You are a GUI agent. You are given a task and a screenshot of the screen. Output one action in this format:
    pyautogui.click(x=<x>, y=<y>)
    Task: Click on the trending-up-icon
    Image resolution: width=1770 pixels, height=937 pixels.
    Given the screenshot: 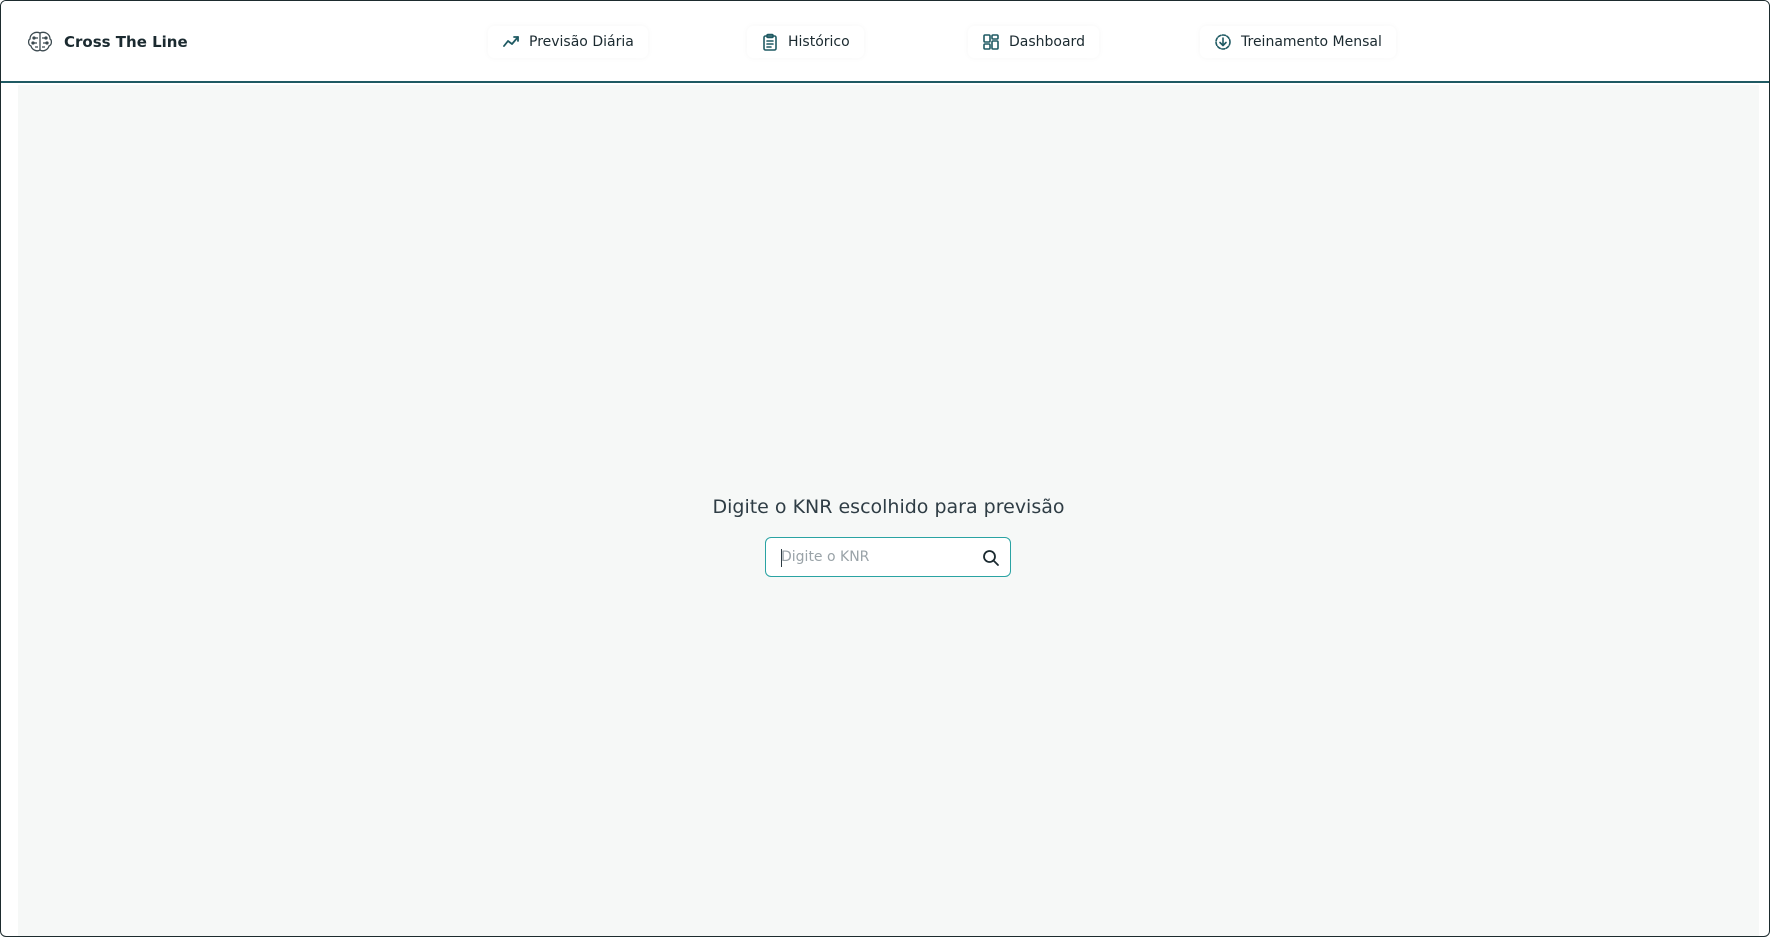 What is the action you would take?
    pyautogui.click(x=511, y=42)
    